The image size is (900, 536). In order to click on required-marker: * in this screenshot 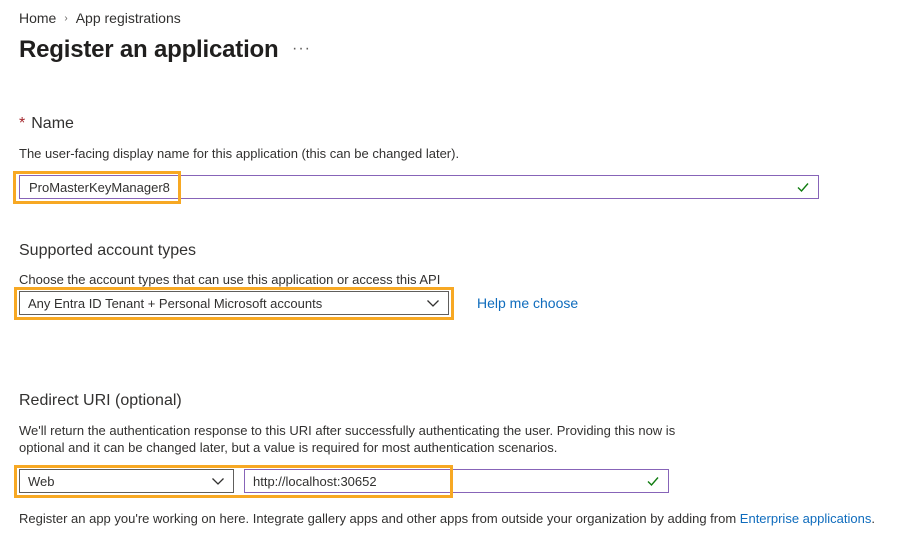, I will do `click(22, 123)`.